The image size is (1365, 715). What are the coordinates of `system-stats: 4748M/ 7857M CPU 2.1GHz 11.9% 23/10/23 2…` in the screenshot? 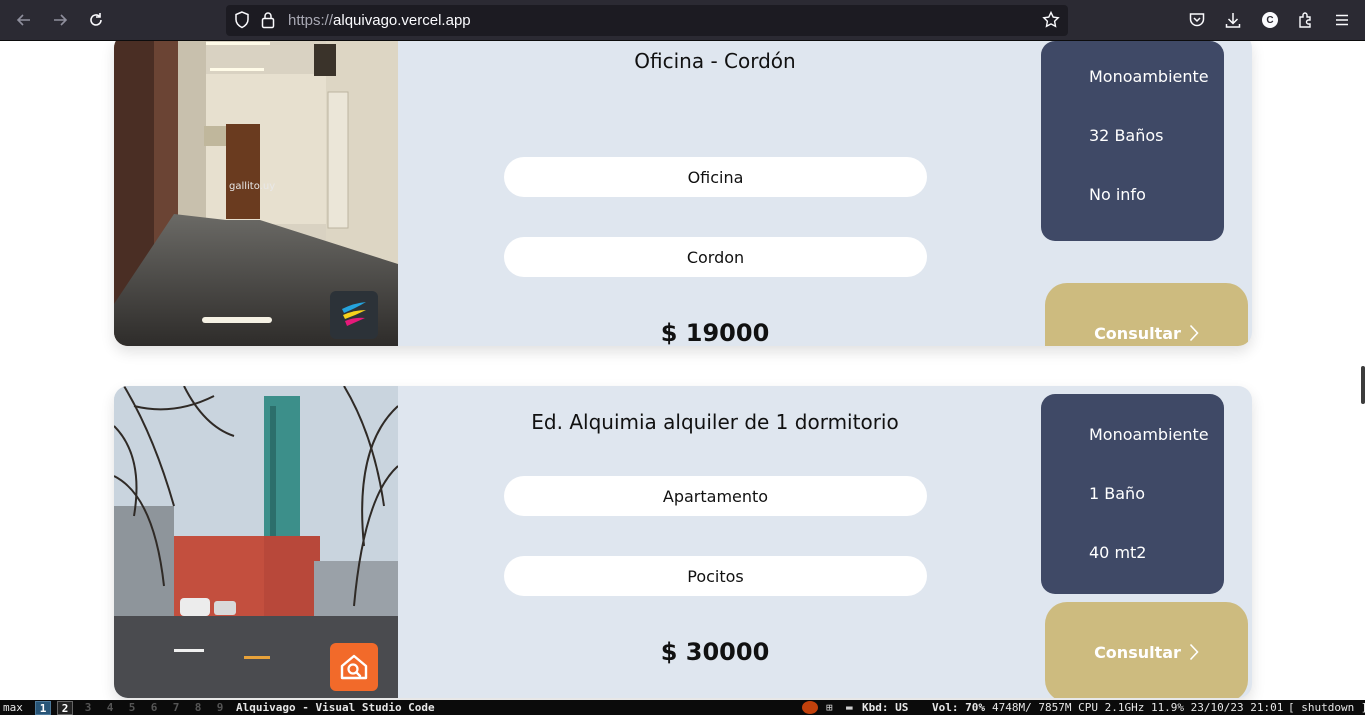 It's located at (1138, 707).